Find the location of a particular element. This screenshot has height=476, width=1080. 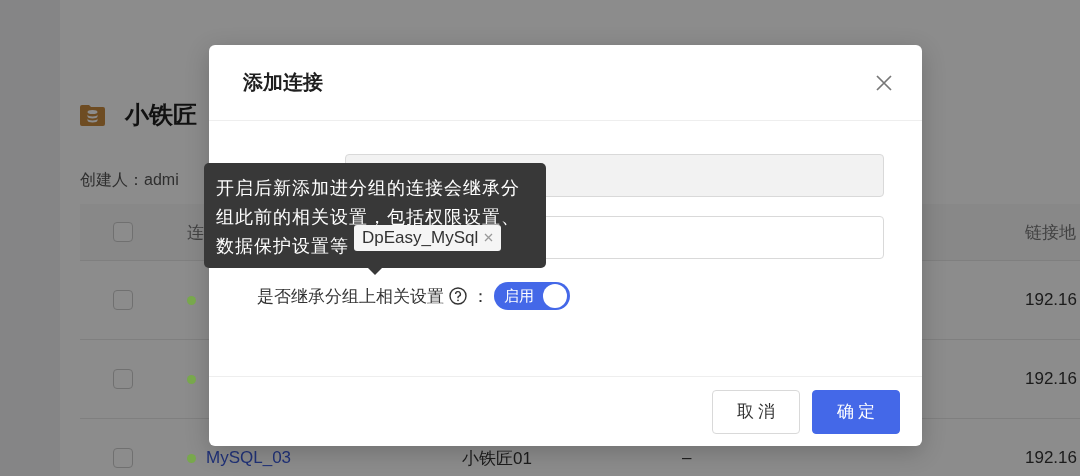

tag-text: DpEasy_MySql is located at coordinates (420, 237).